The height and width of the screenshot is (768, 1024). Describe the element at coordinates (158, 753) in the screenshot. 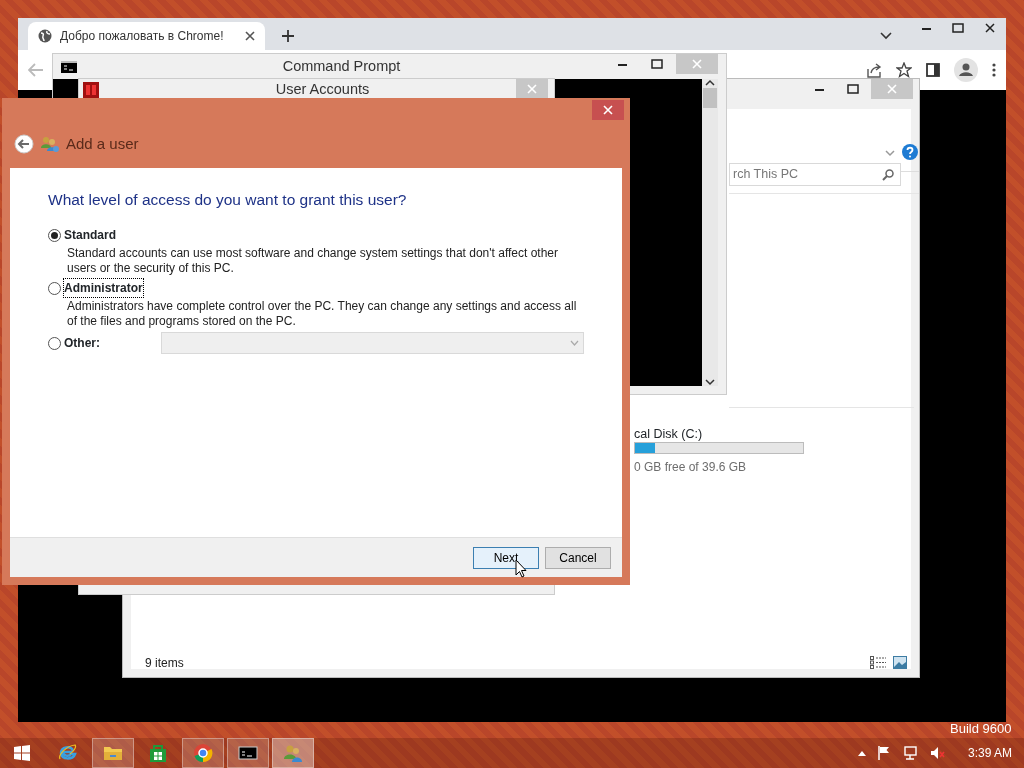

I see `shopping-bag-icon` at that location.